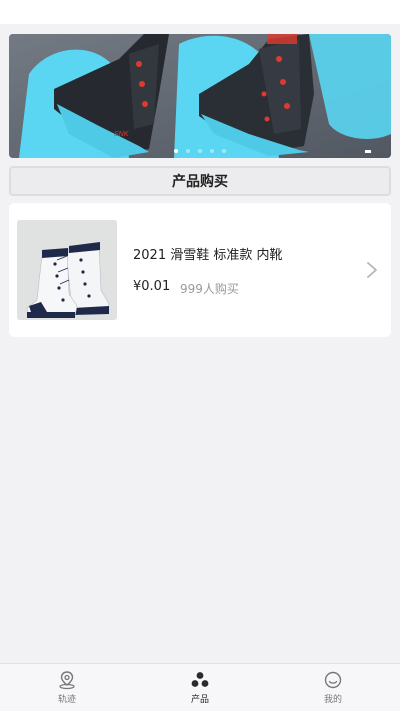 Image resolution: width=400 pixels, height=711 pixels. What do you see at coordinates (208, 255) in the screenshot?
I see `product-name: 2021 滑雪鞋 标准款 内靴` at bounding box center [208, 255].